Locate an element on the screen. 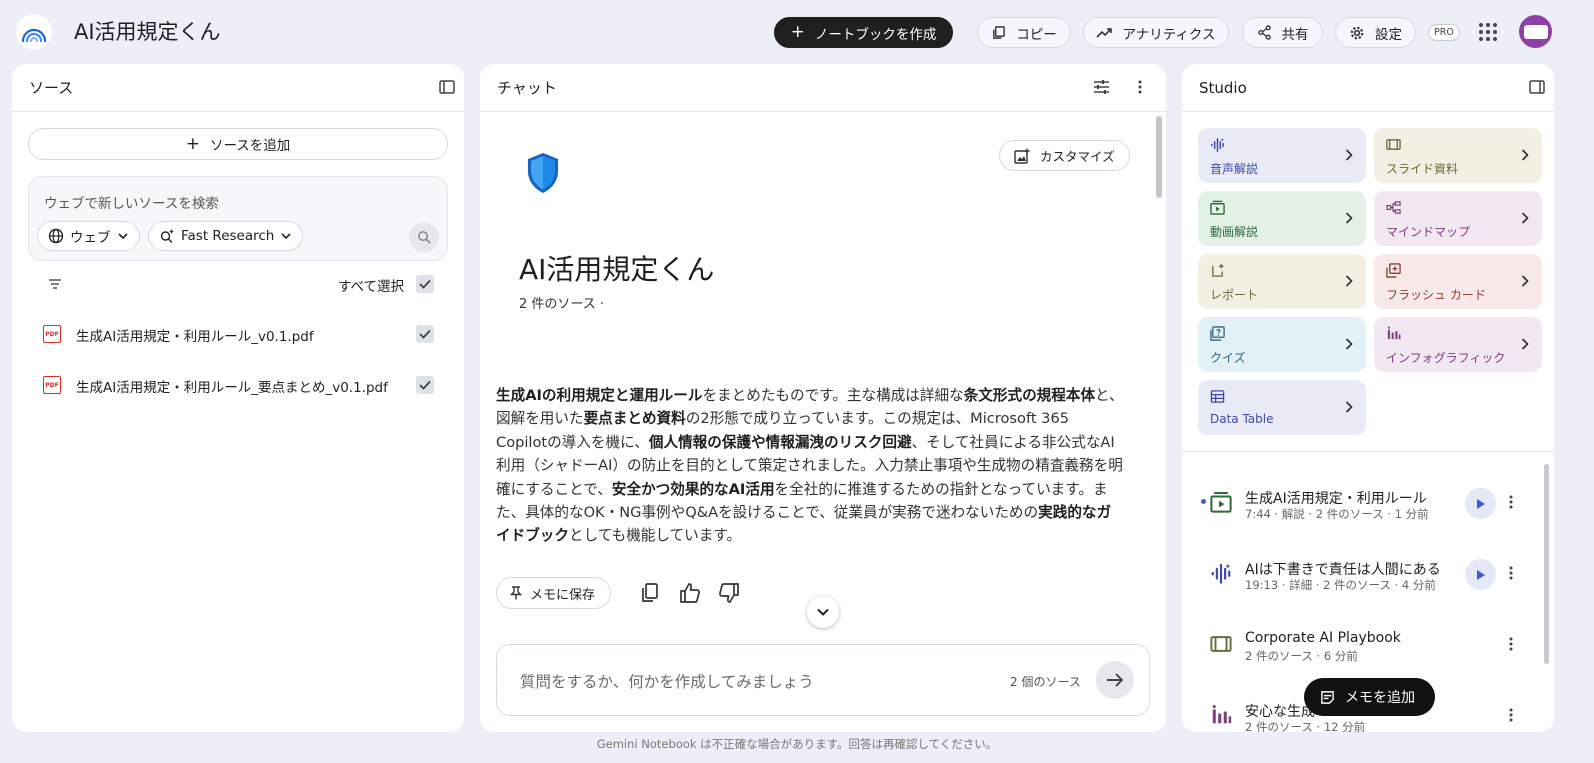  sources-header: ソース is located at coordinates (238, 88).